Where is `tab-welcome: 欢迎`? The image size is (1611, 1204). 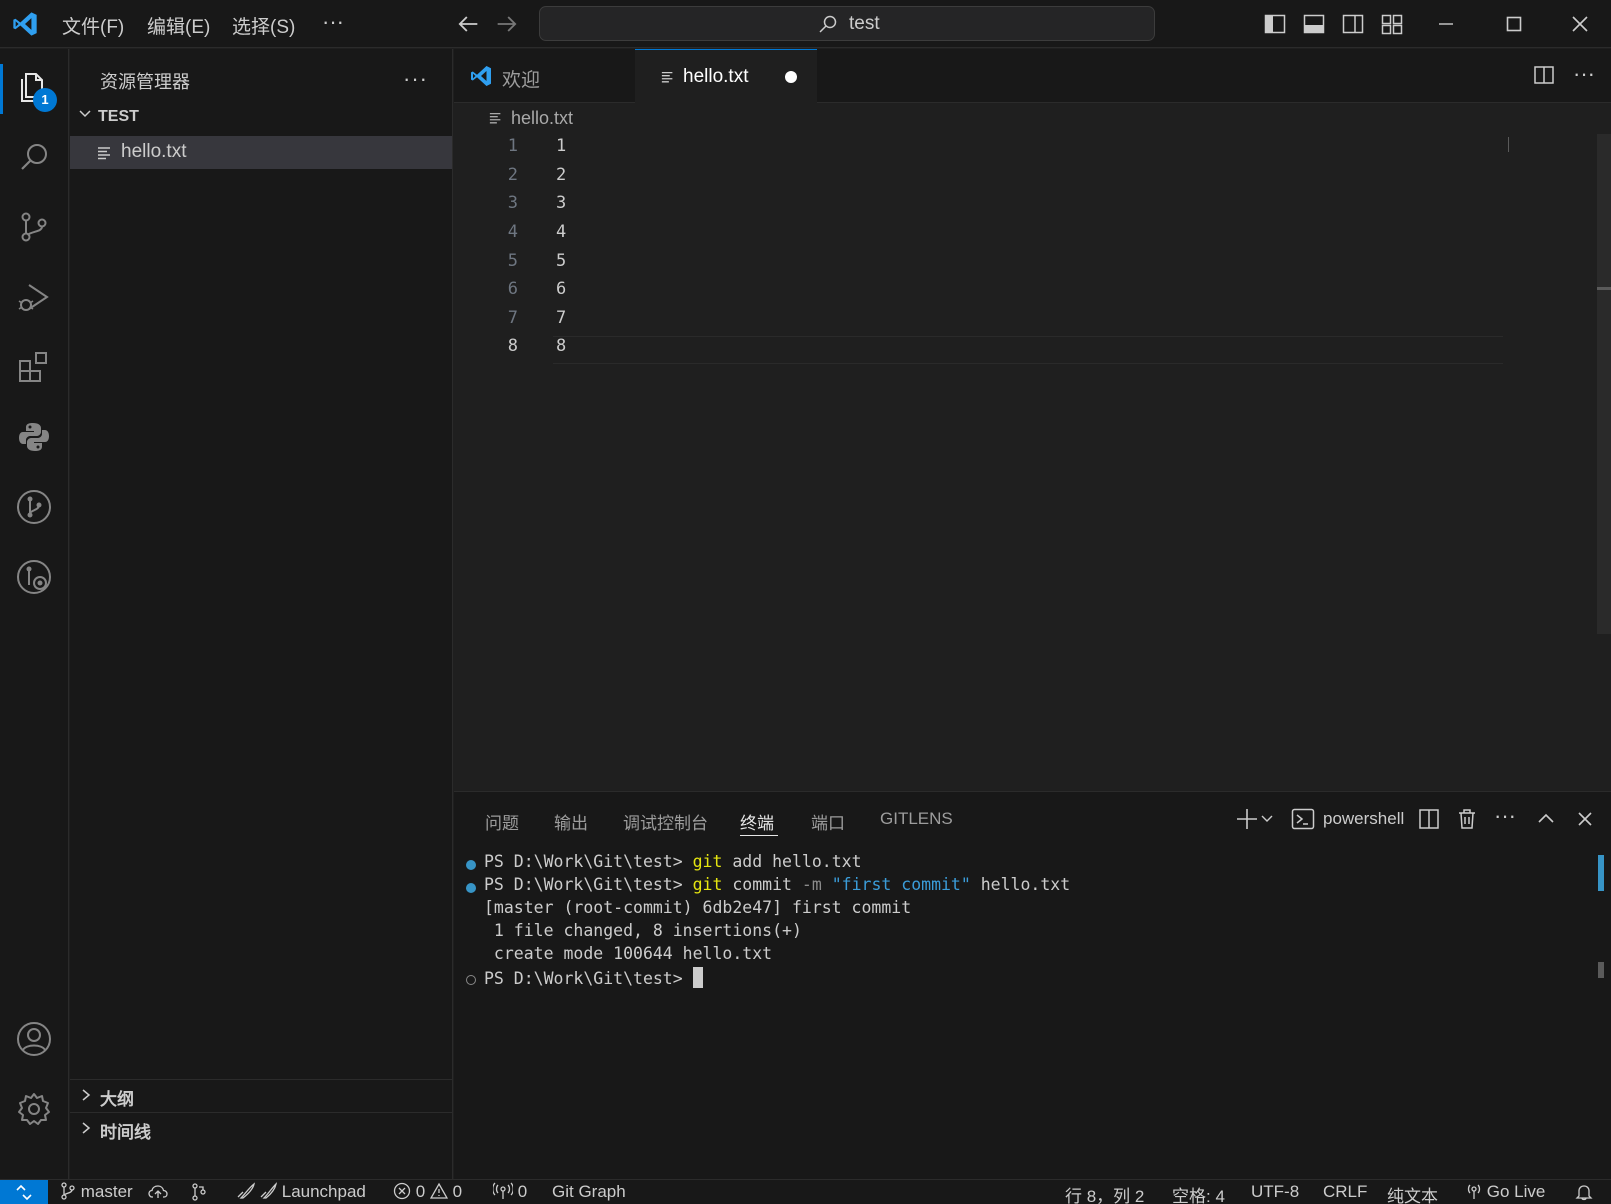
tab-welcome: 欢迎 is located at coordinates (544, 76).